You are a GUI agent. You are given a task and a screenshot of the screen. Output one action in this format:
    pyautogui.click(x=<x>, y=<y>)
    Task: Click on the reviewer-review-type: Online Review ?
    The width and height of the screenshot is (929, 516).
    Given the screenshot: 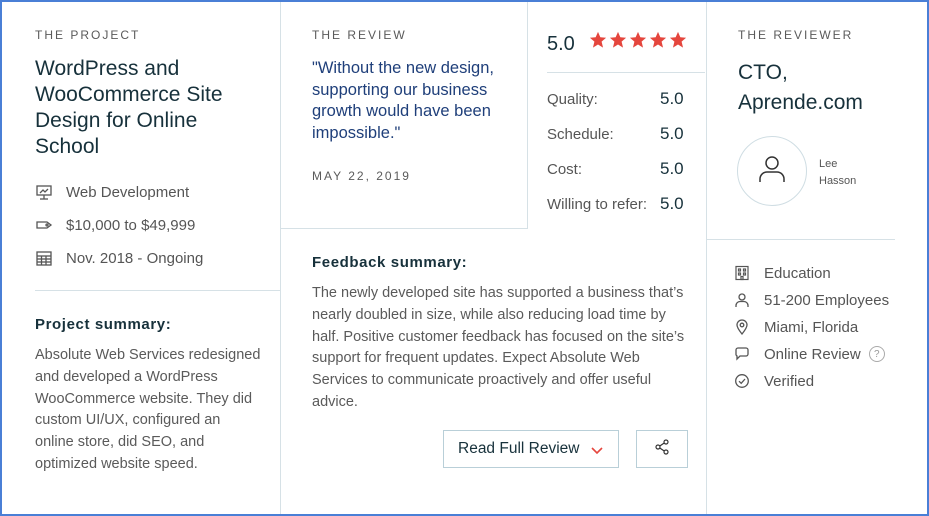 What is the action you would take?
    pyautogui.click(x=809, y=354)
    